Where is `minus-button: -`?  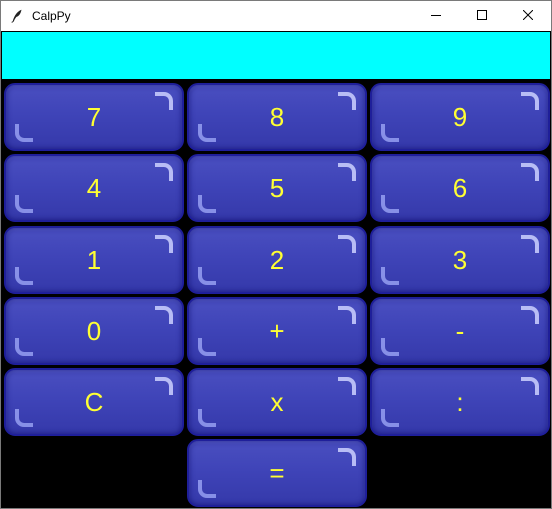 minus-button: - is located at coordinates (460, 331).